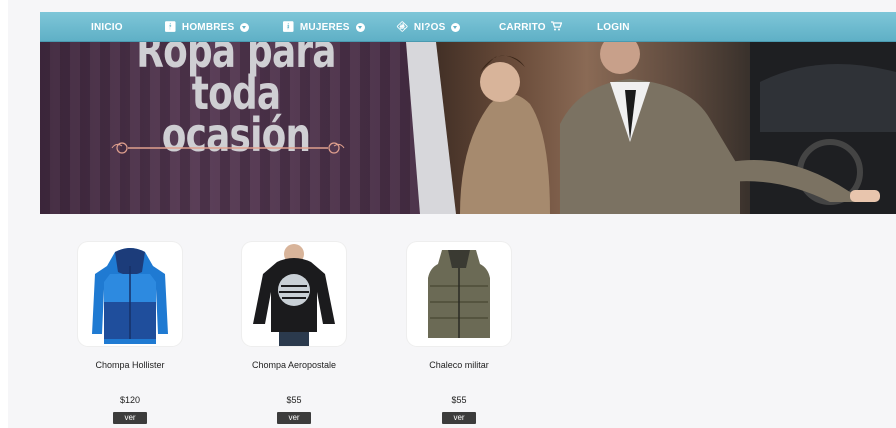  Describe the element at coordinates (294, 365) in the screenshot. I see `product-name: Chompa Aeropostale` at that location.